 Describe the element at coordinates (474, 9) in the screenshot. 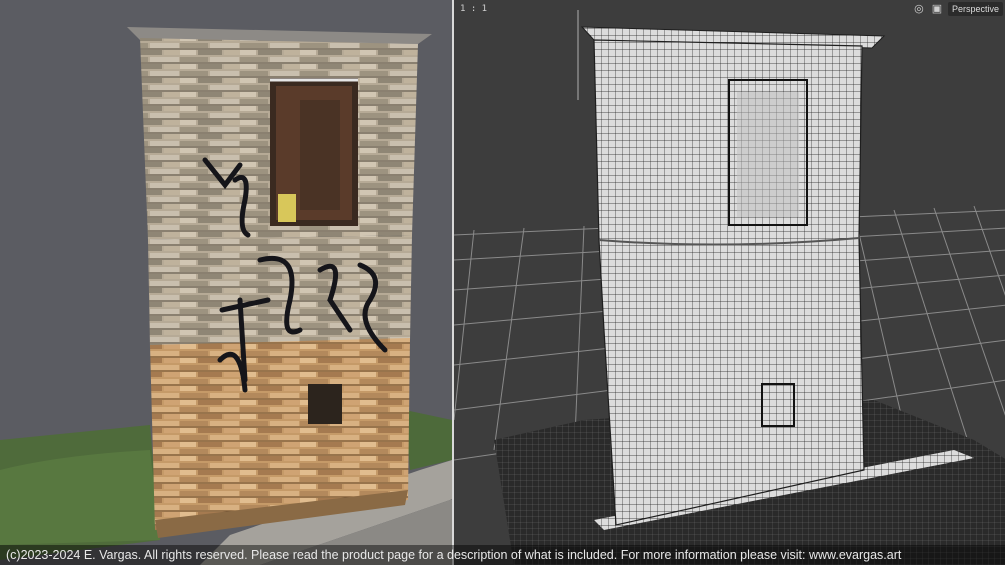

I see `viewport-scale-label: 1` at that location.